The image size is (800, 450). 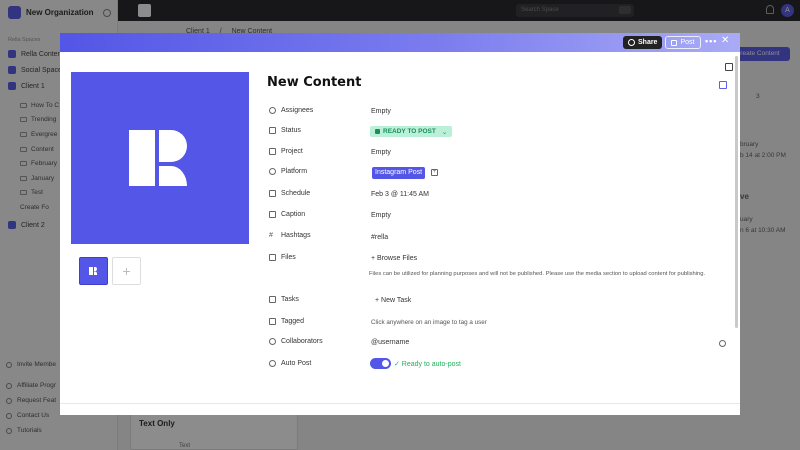 I want to click on status-value: READY TO POST, so click(x=409, y=131).